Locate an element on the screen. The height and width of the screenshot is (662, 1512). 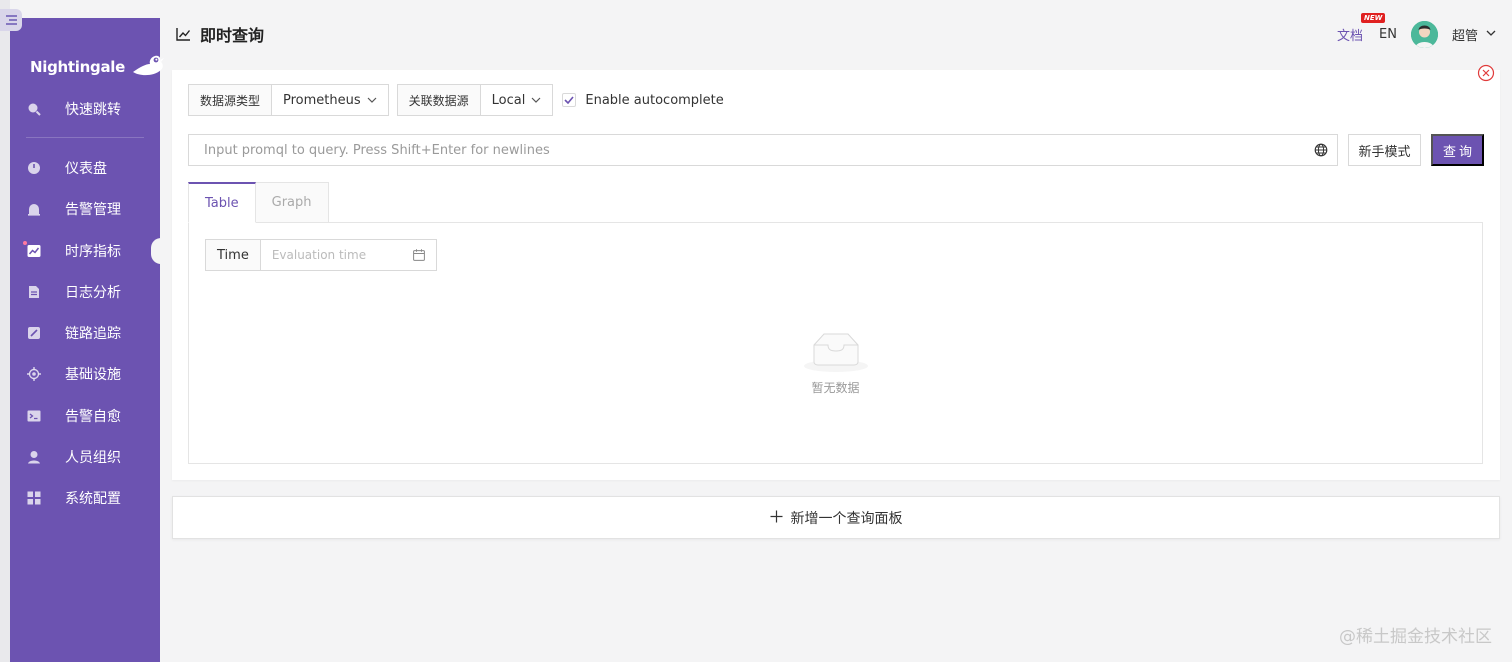
add-query-panel-label: 新增一个查询面板 is located at coordinates (846, 518).